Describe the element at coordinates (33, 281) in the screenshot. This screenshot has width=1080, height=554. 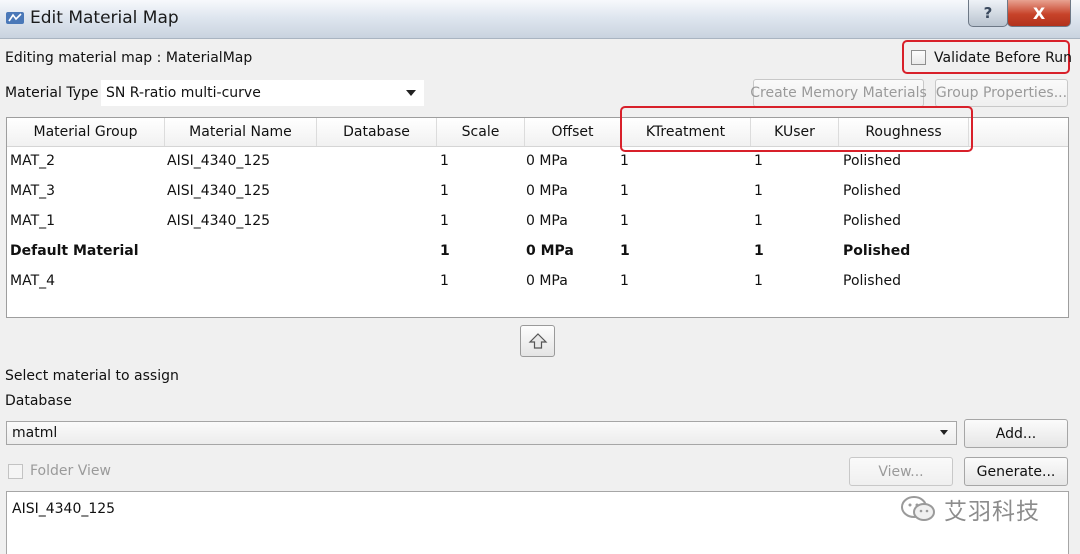
I see `cell-material-group: MAT_4` at that location.